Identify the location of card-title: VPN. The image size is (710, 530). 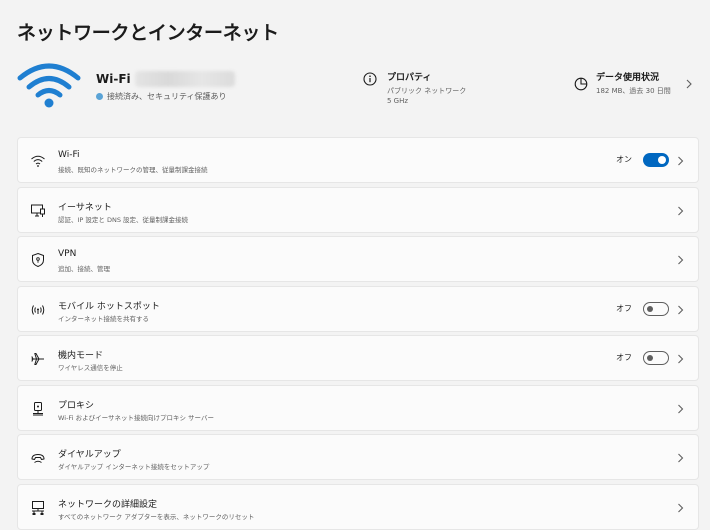
(67, 254).